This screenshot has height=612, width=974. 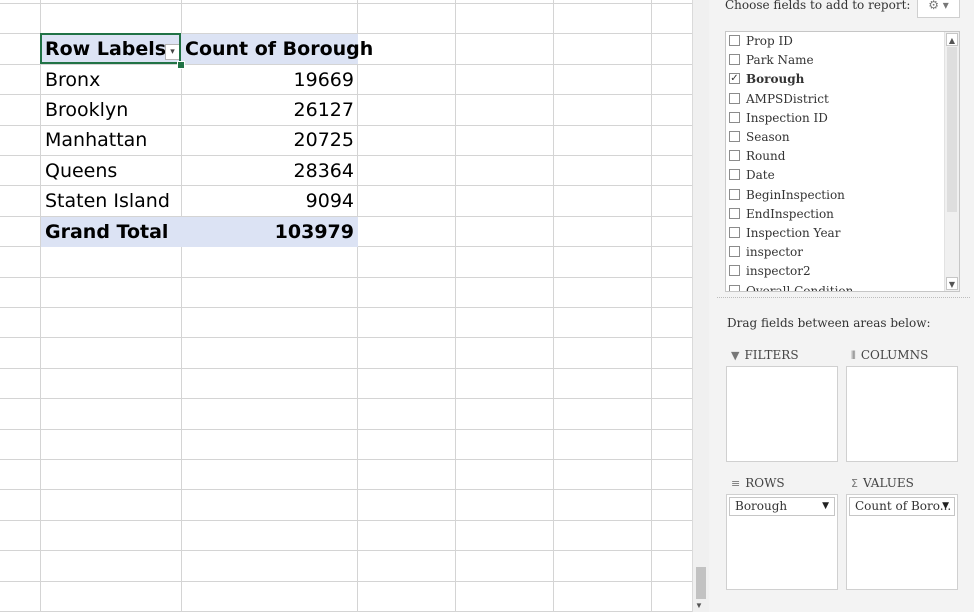 What do you see at coordinates (834, 79) in the screenshot?
I see `field-item: ✓ Borough` at bounding box center [834, 79].